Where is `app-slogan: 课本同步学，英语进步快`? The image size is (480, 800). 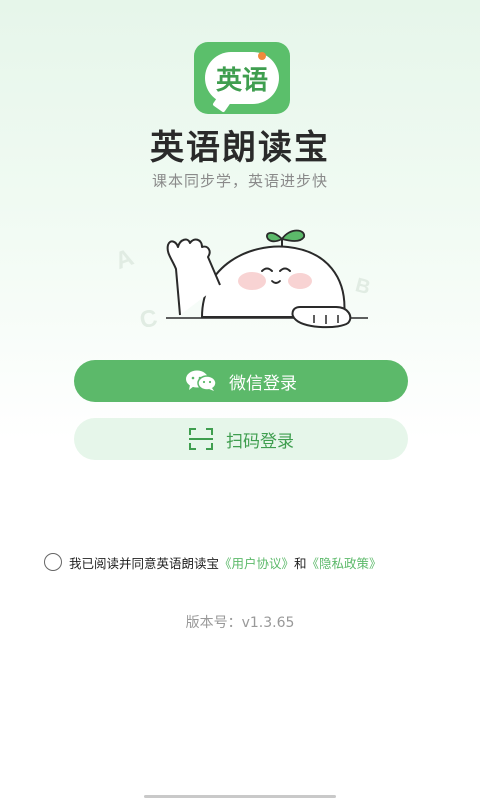 app-slogan: 课本同步学，英语进步快 is located at coordinates (239, 181).